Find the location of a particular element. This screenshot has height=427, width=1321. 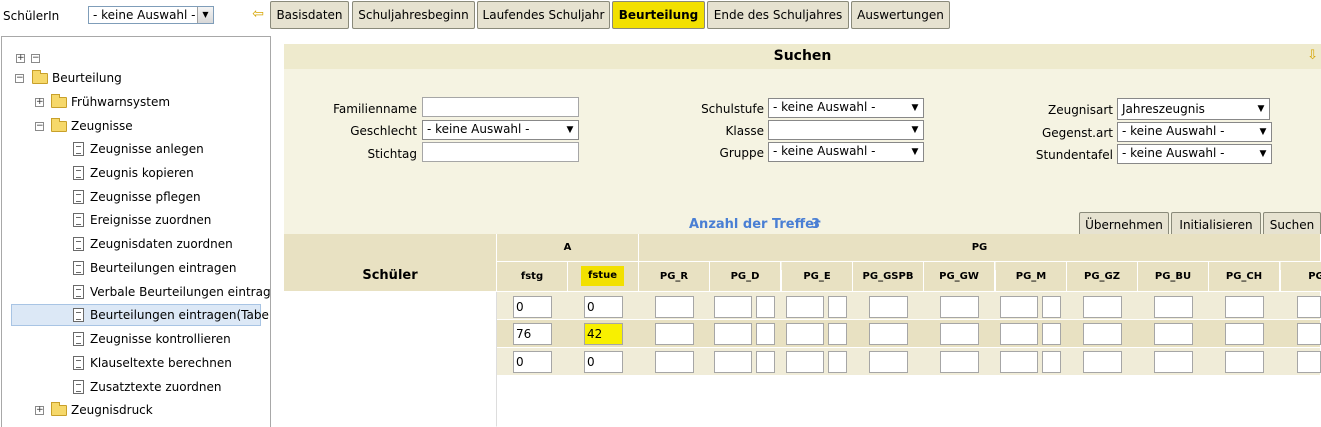

tree-item-fruehwarnsystem: + Frühwarnsystem is located at coordinates (136, 102).